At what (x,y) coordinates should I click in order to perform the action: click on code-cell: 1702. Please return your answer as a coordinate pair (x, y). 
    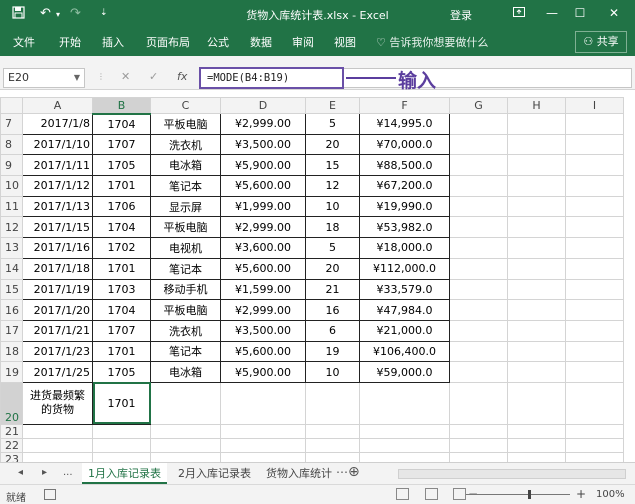
    Looking at the image, I should click on (121, 248).